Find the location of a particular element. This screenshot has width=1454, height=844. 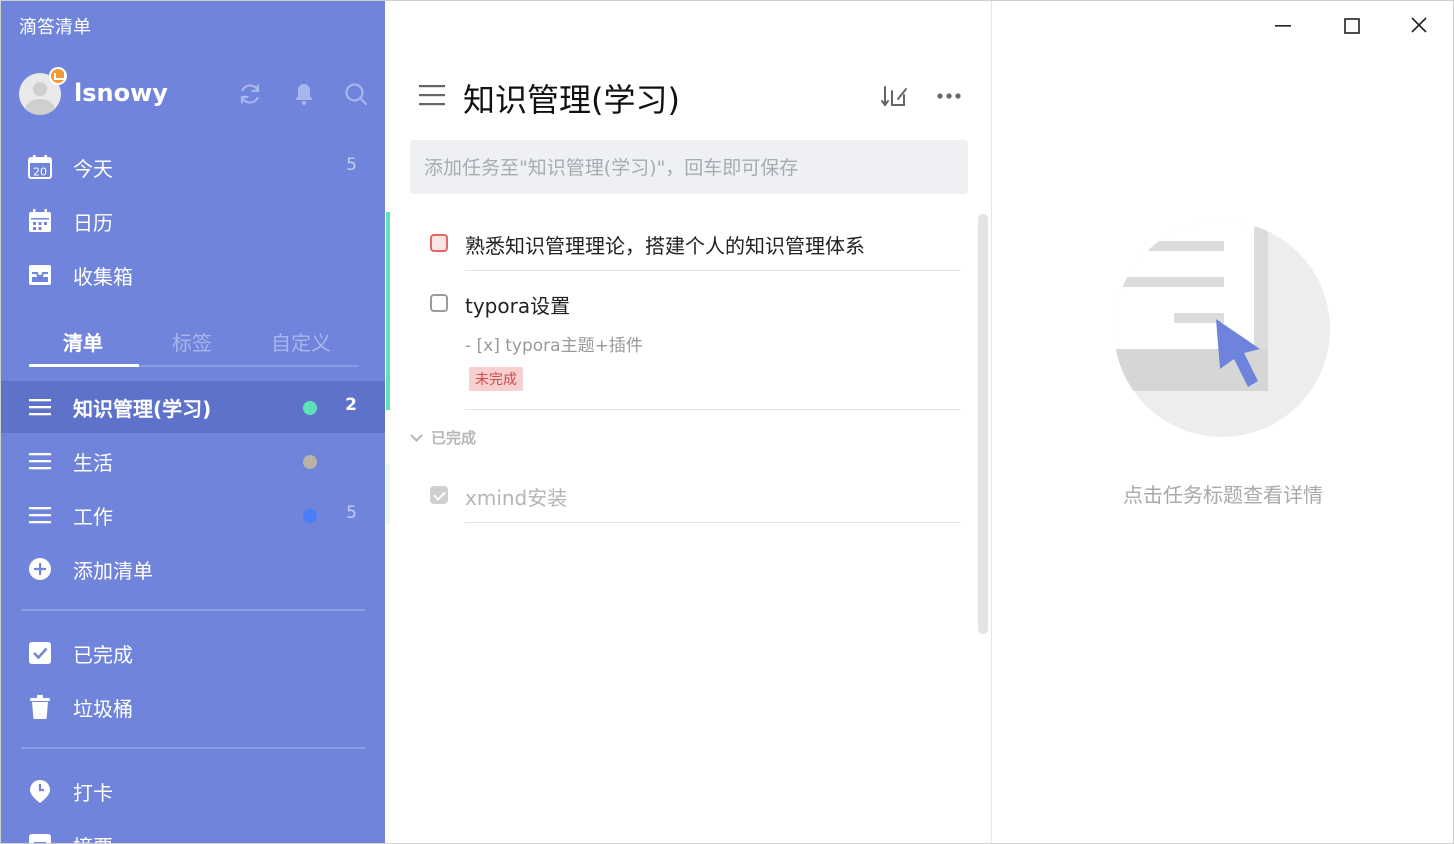

tab-lists: 清单 is located at coordinates (83, 341).